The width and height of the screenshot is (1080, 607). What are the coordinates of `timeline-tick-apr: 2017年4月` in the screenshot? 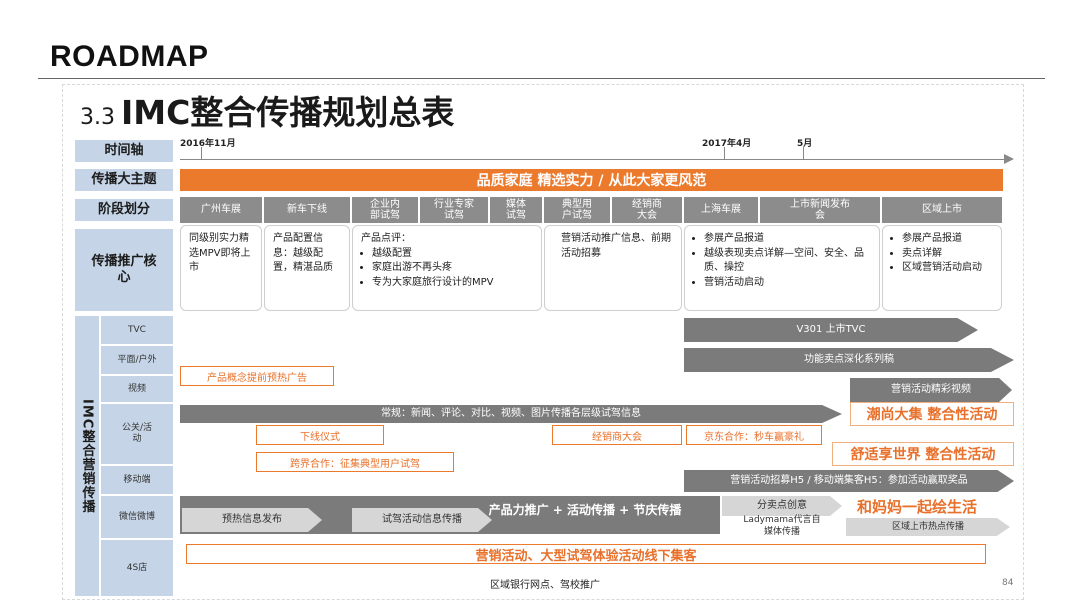 It's located at (727, 144).